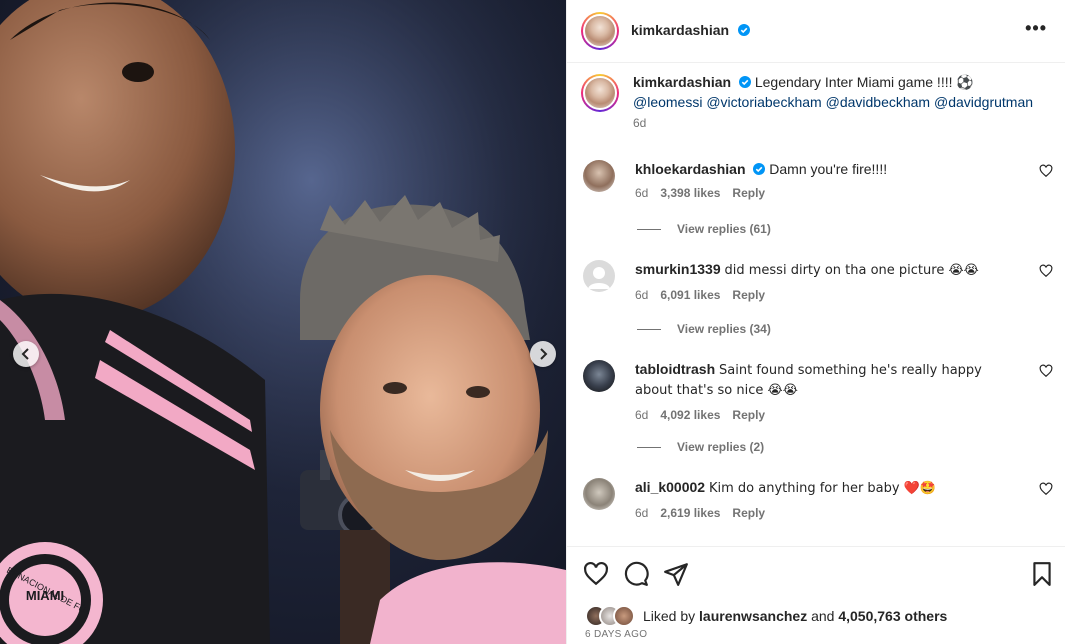 This screenshot has width=1065, height=644. Describe the element at coordinates (667, 102) in the screenshot. I see `mention-link: @leomessi` at that location.